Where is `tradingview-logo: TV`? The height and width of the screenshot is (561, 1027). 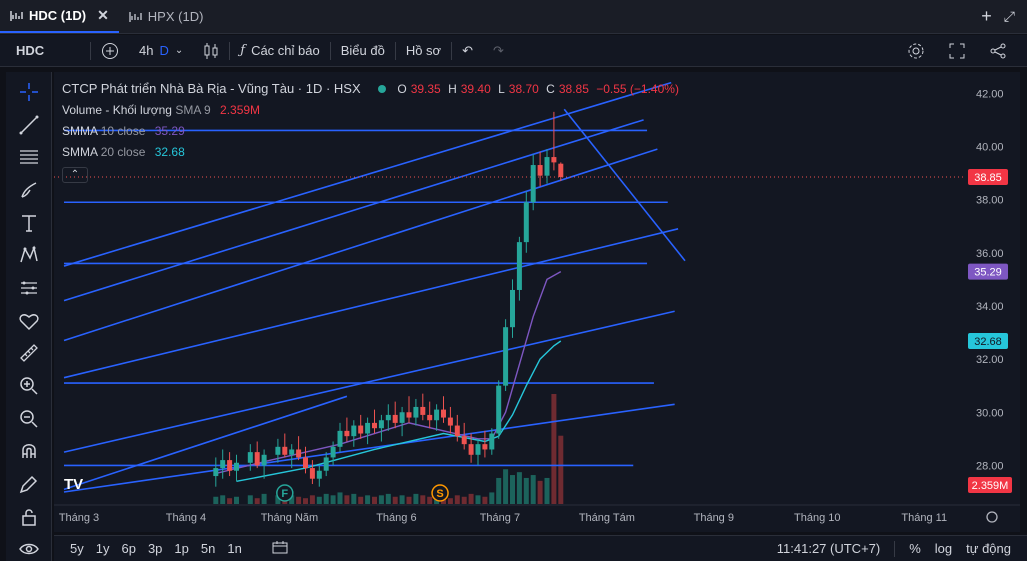
tradingview-logo: TV is located at coordinates (73, 484).